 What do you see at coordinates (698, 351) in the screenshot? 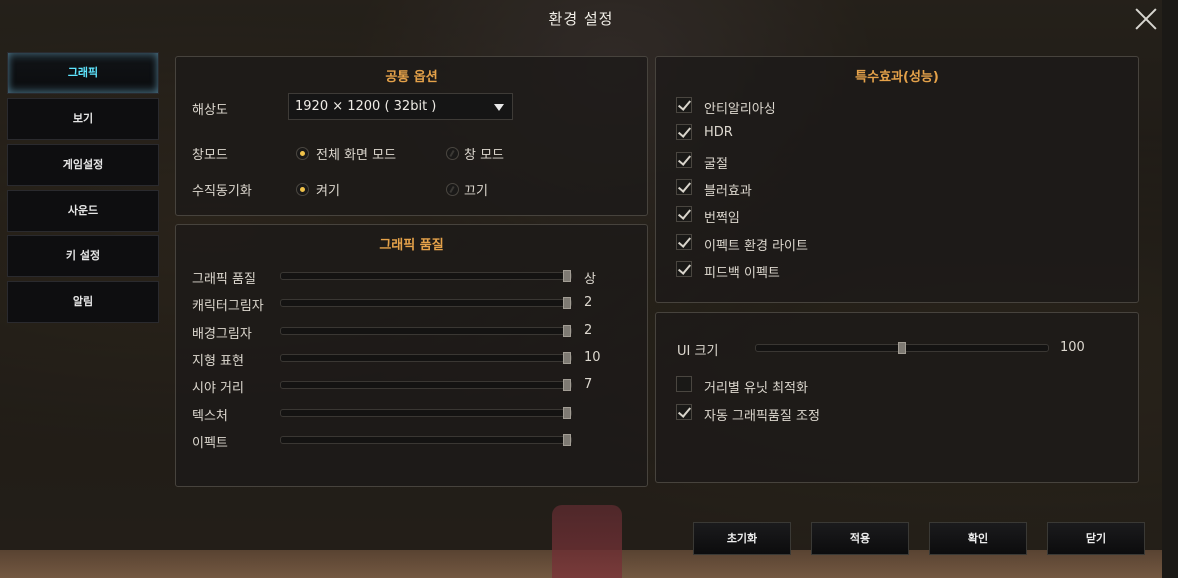
I see `ui-size-label: UI 크기` at bounding box center [698, 351].